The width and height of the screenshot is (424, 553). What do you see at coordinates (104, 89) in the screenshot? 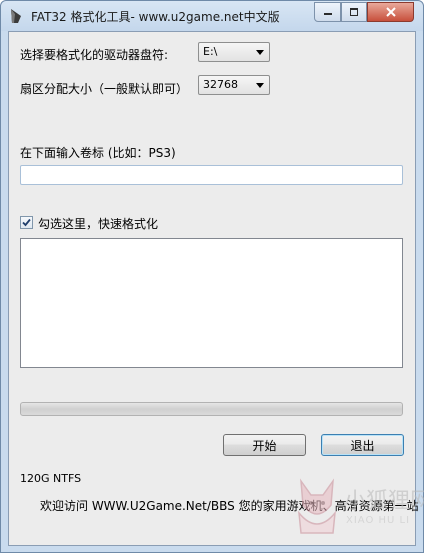
I see `cluster-label: 扇区分配大小（一般默认即可）` at bounding box center [104, 89].